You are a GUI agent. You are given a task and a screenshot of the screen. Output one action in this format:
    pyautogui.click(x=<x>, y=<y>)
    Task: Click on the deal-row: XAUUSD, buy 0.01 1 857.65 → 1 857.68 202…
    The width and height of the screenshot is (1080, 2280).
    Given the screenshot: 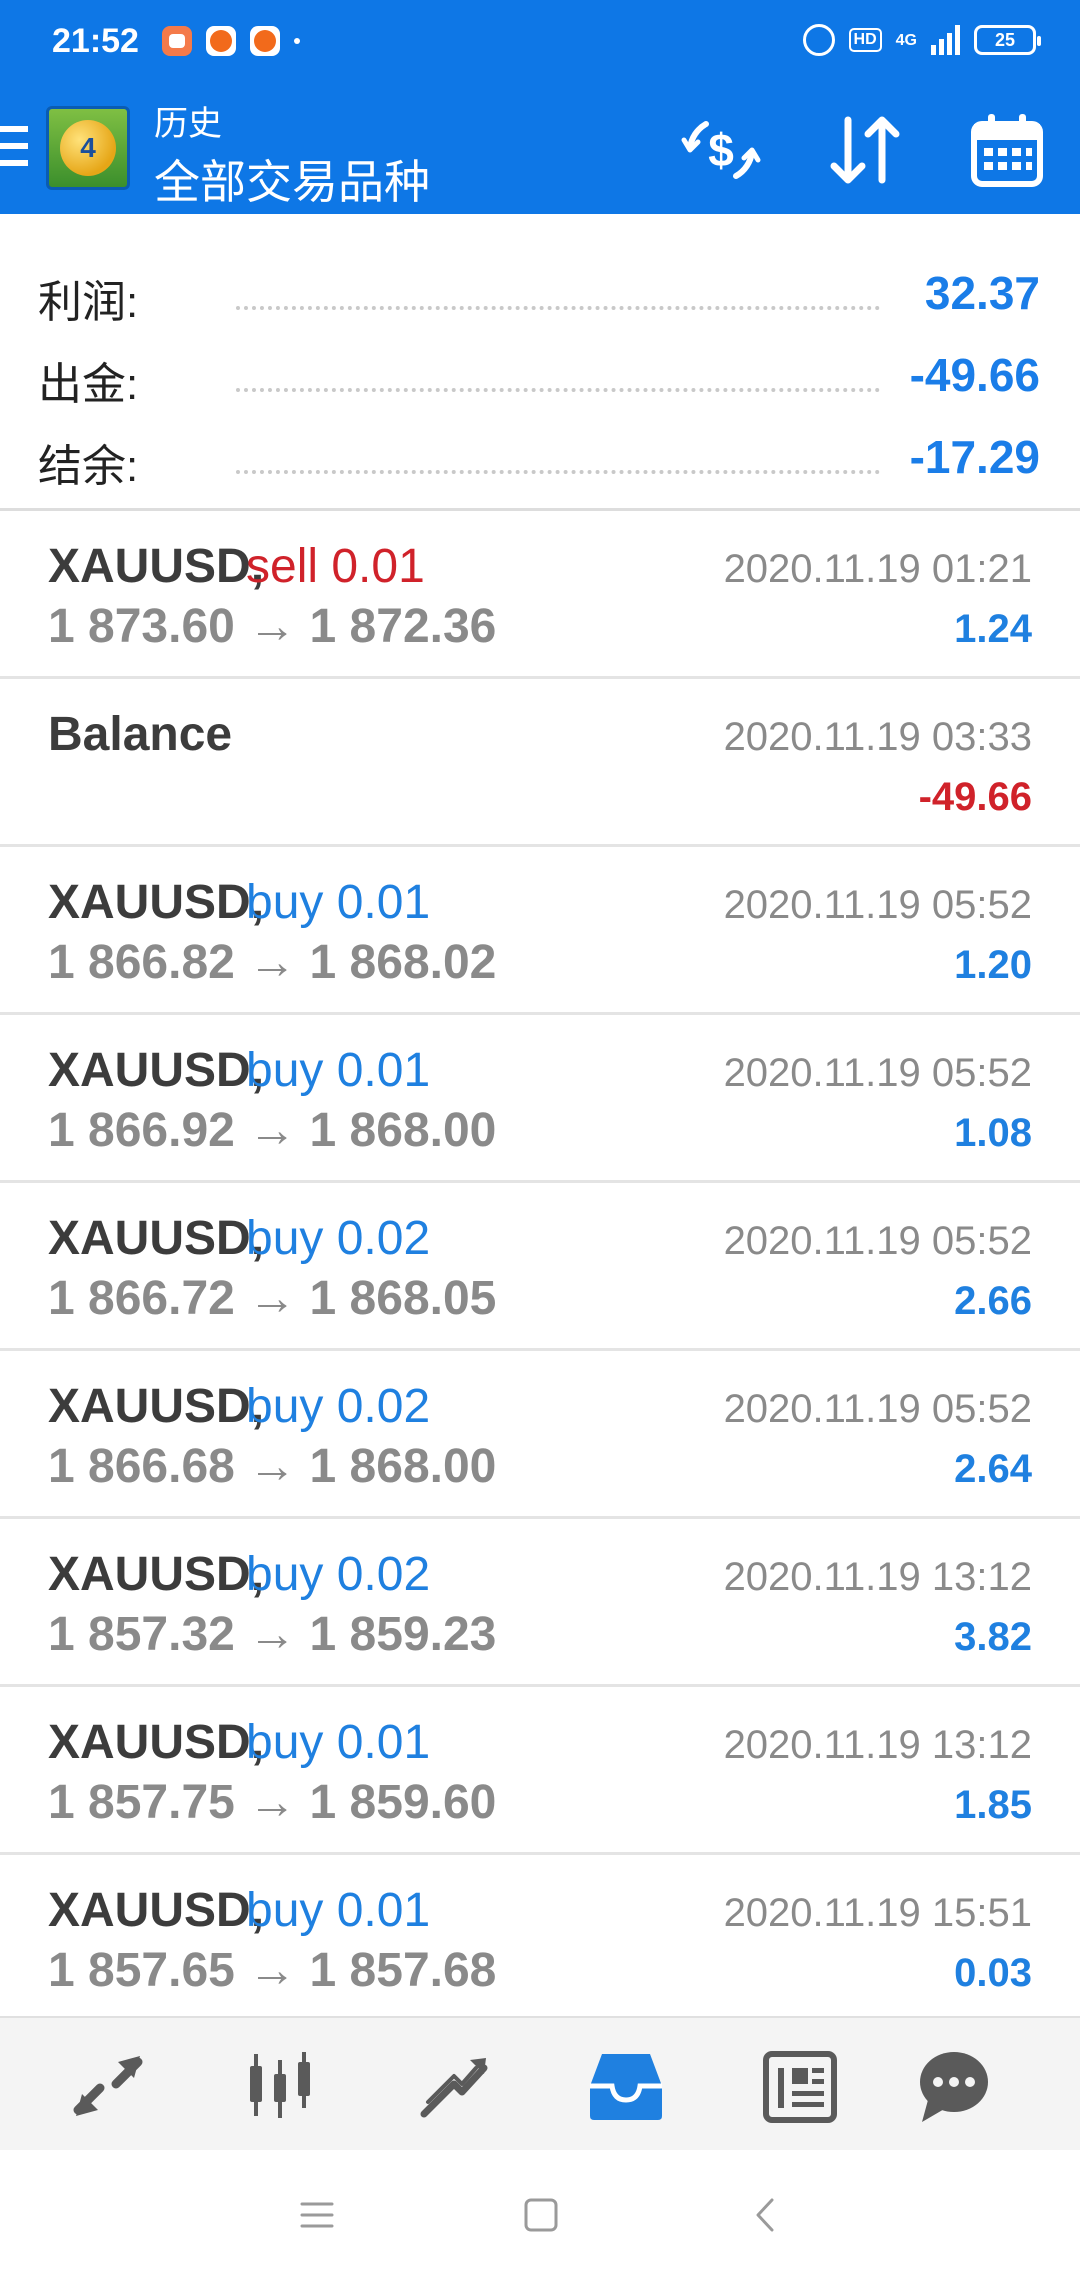 What is the action you would take?
    pyautogui.click(x=540, y=1939)
    